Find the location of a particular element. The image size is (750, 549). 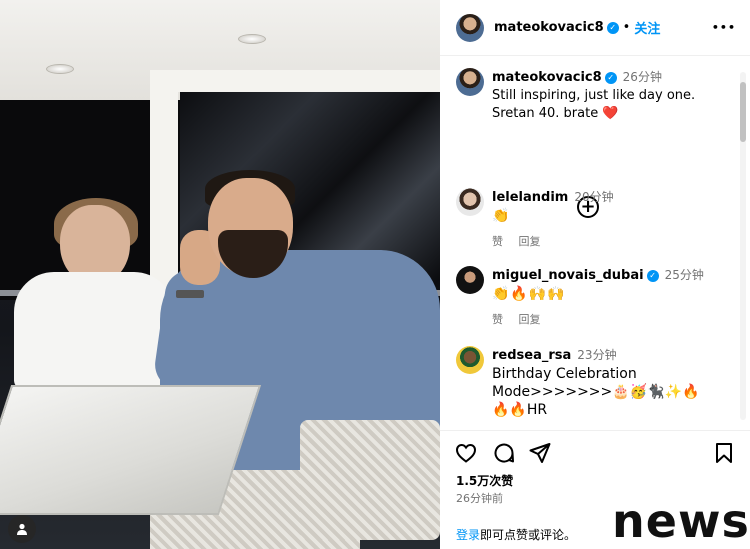

user-tag-icon is located at coordinates (22, 529).